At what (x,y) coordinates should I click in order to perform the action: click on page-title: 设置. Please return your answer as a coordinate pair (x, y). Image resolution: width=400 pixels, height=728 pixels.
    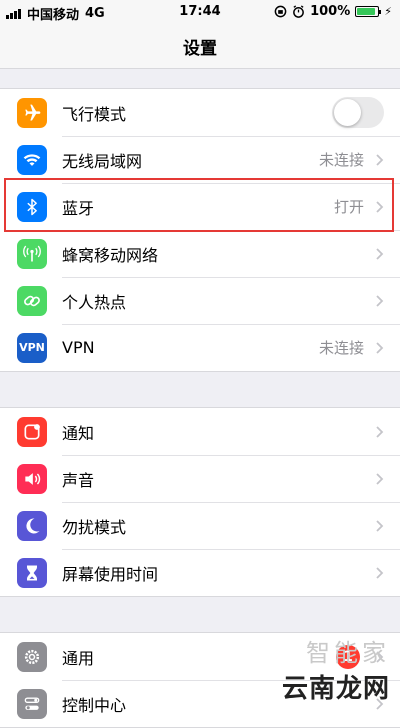
    Looking at the image, I should click on (200, 48).